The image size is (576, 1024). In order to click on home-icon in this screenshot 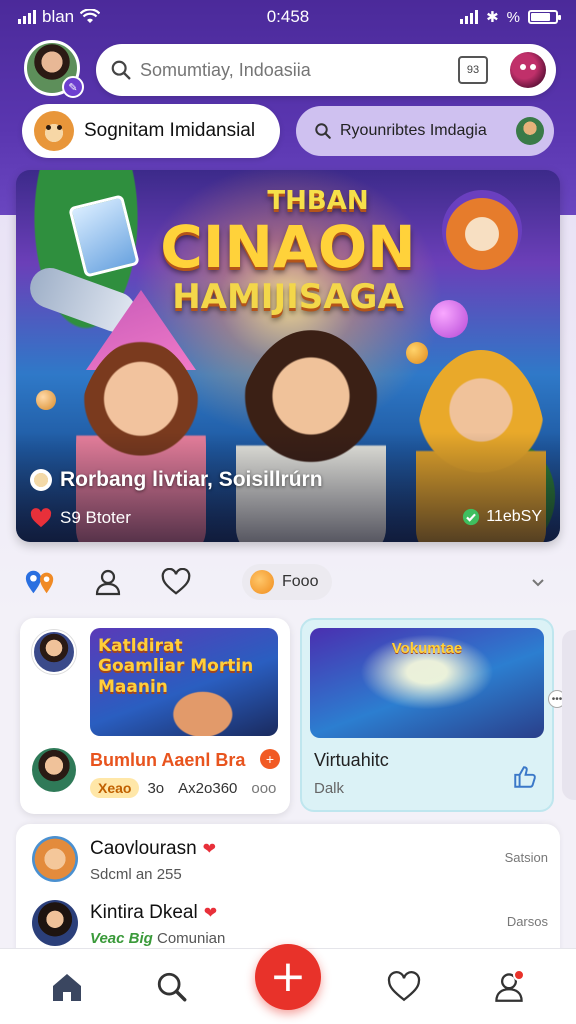, I will do `click(66, 987)`.